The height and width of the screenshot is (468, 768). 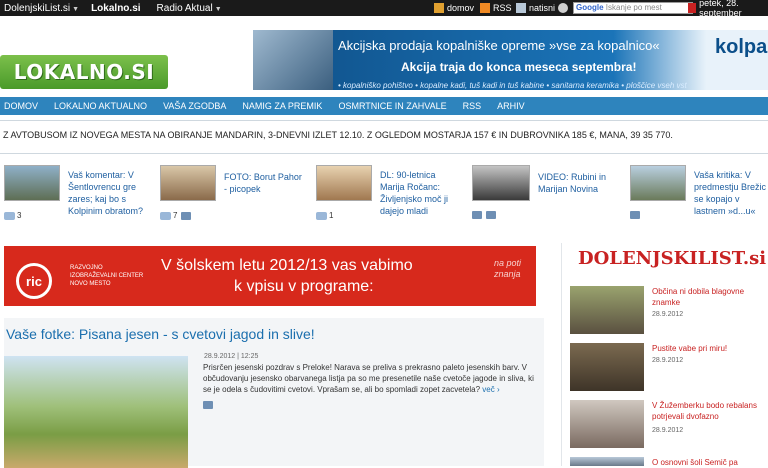 I want to click on video-icon, so click(x=477, y=215).